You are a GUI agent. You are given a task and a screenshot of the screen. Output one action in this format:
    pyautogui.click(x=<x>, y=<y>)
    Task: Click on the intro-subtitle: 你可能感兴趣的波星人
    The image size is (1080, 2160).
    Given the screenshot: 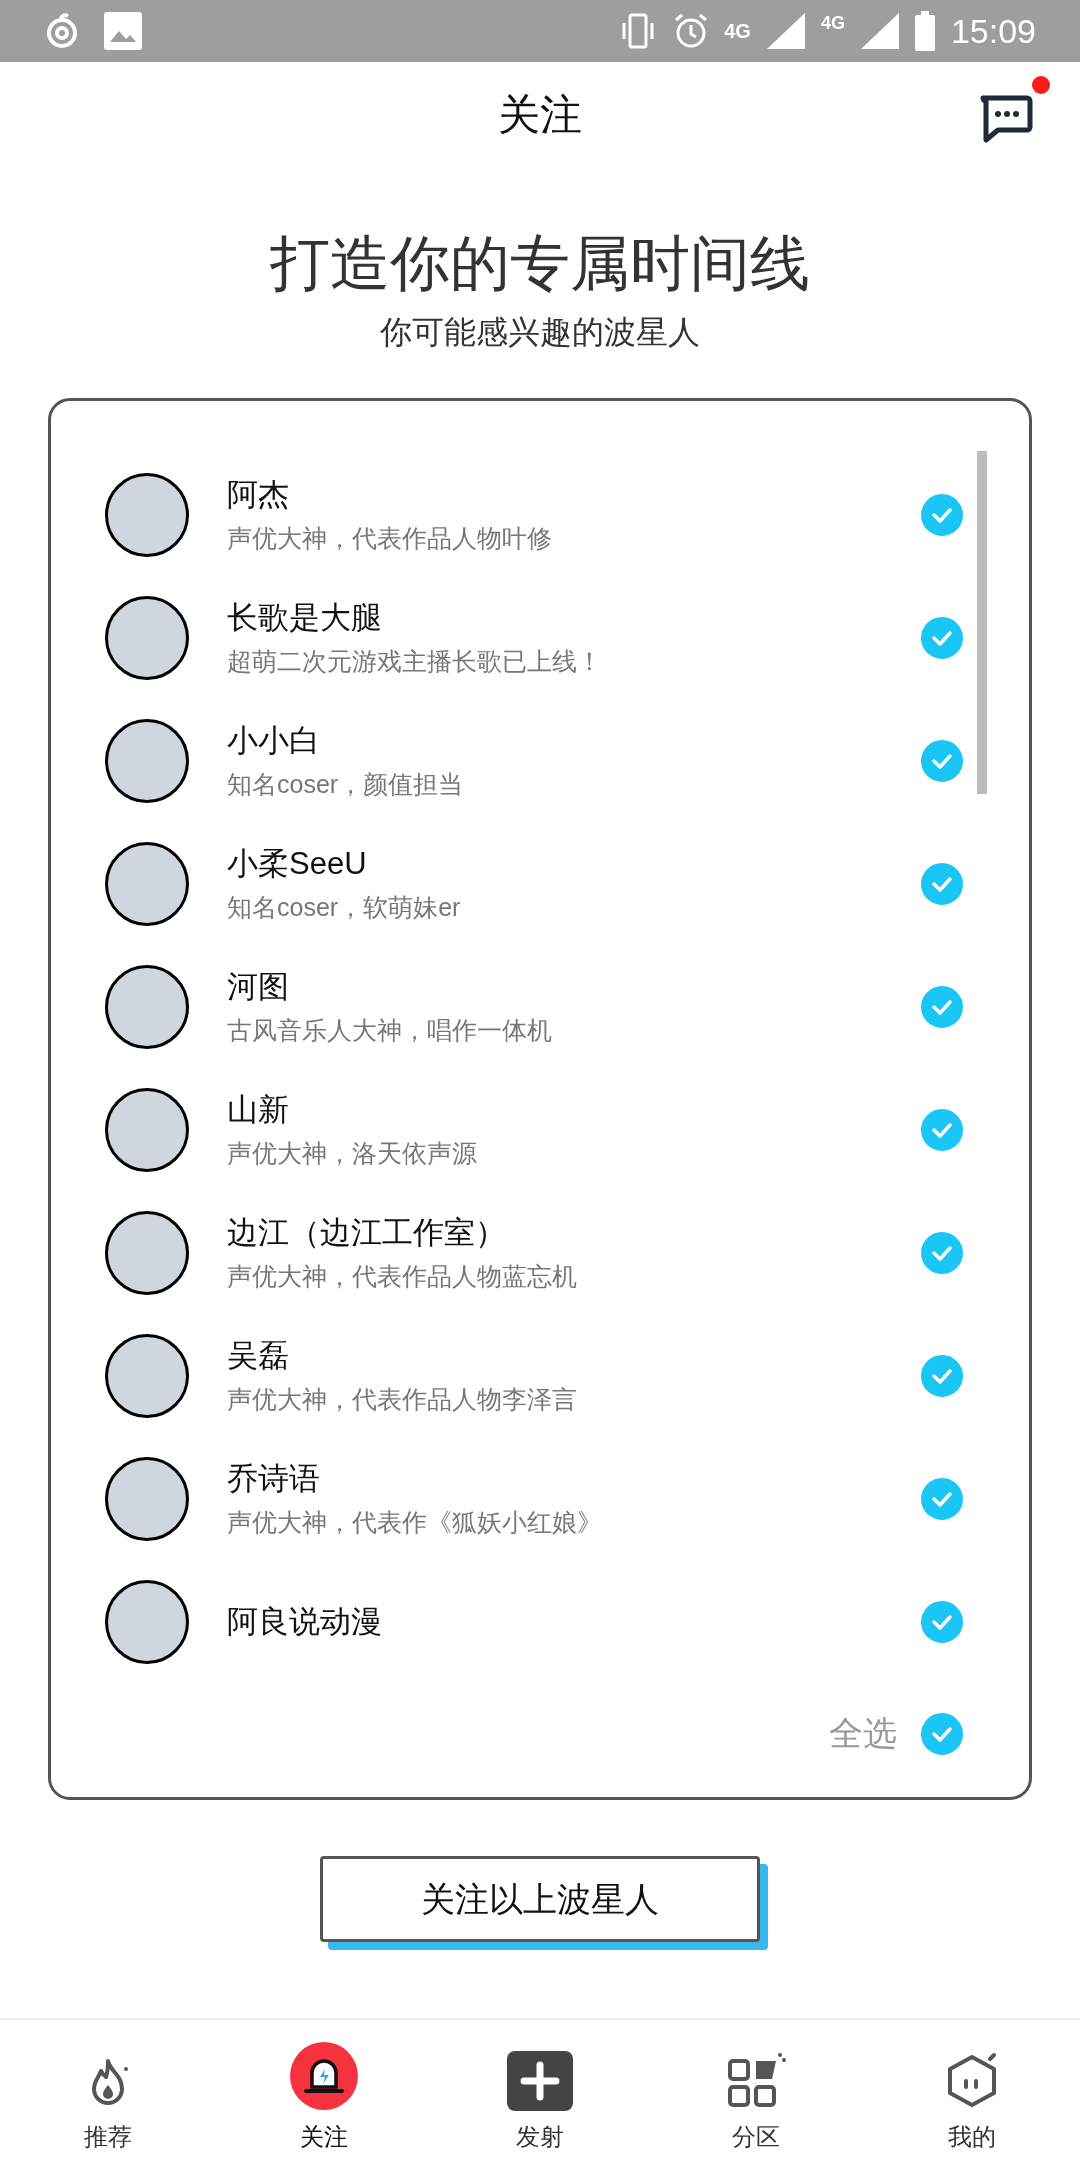 What is the action you would take?
    pyautogui.click(x=540, y=332)
    